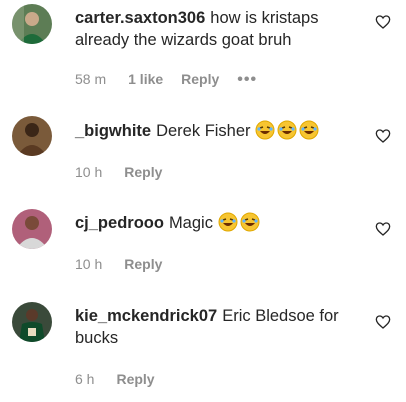 The height and width of the screenshot is (402, 406). Describe the element at coordinates (91, 79) in the screenshot. I see `comment-time: 58 m` at that location.